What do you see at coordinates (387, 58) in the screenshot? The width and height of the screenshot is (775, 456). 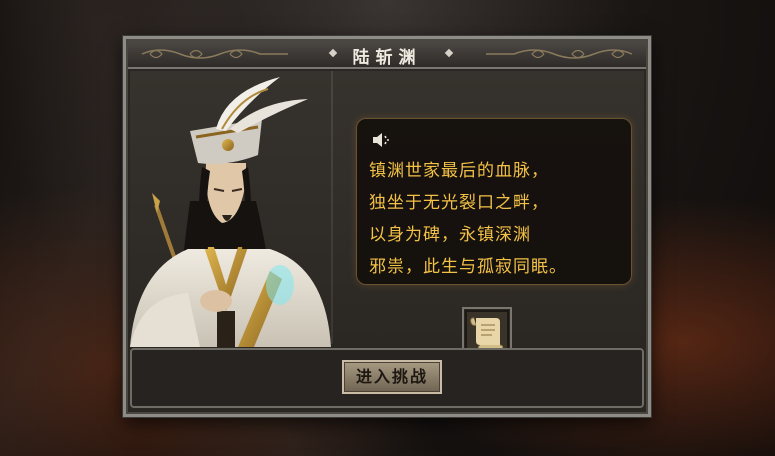 I see `dialog-title: 陆斩渊` at bounding box center [387, 58].